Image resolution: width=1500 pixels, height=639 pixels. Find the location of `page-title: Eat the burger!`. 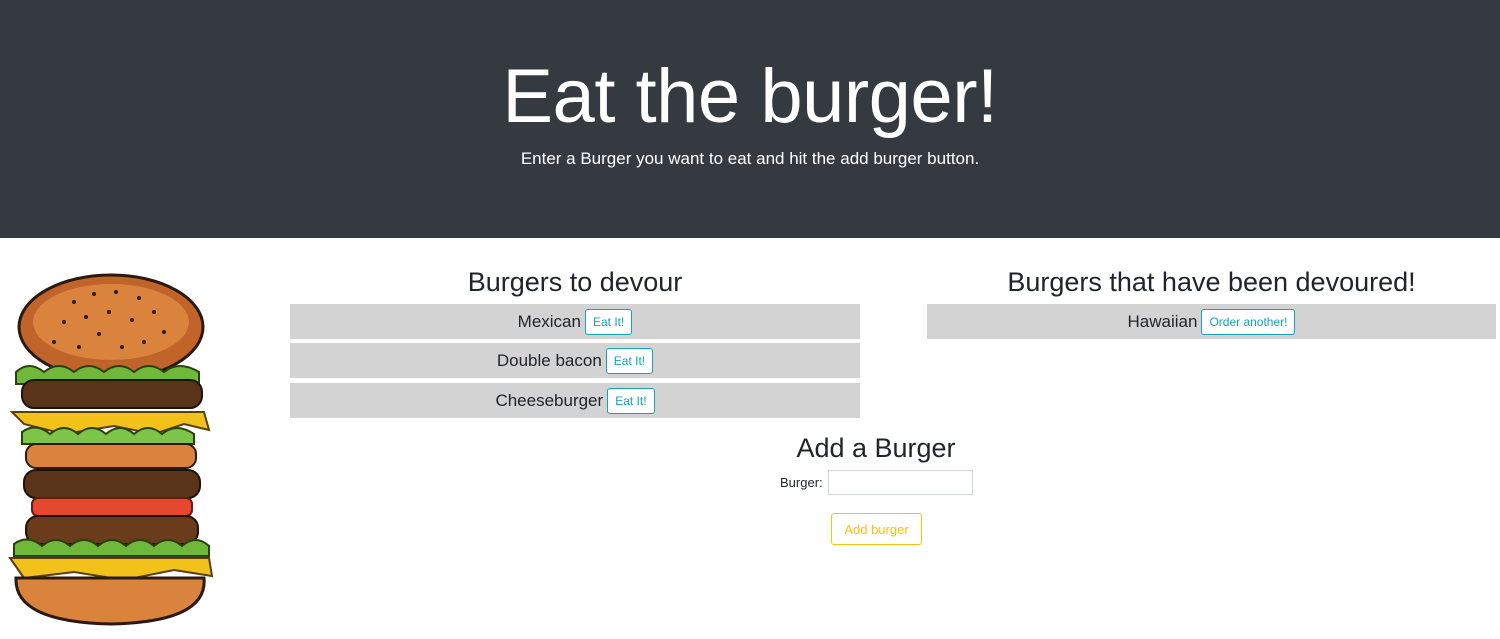

page-title: Eat the burger! is located at coordinates (750, 96).